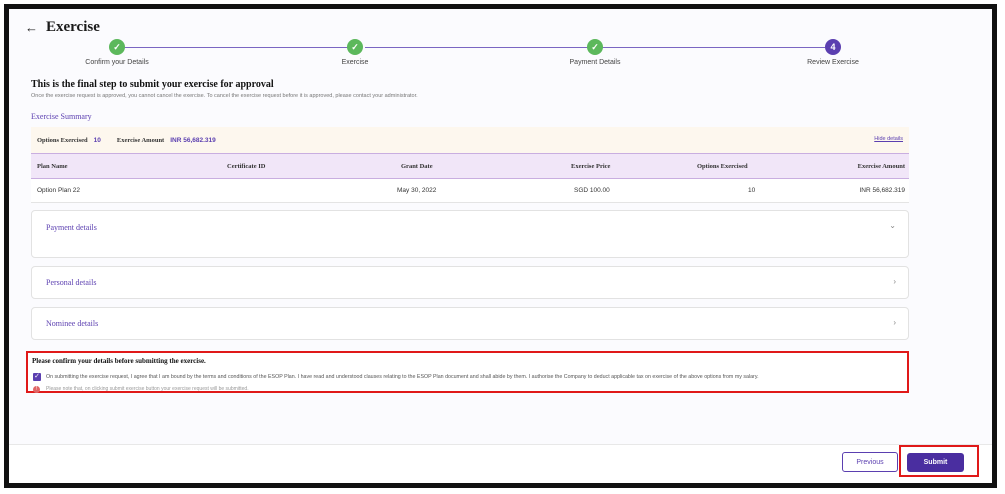 The image size is (1005, 494). What do you see at coordinates (61, 116) in the screenshot?
I see `exercise-summary-title: Exercise Summary` at bounding box center [61, 116].